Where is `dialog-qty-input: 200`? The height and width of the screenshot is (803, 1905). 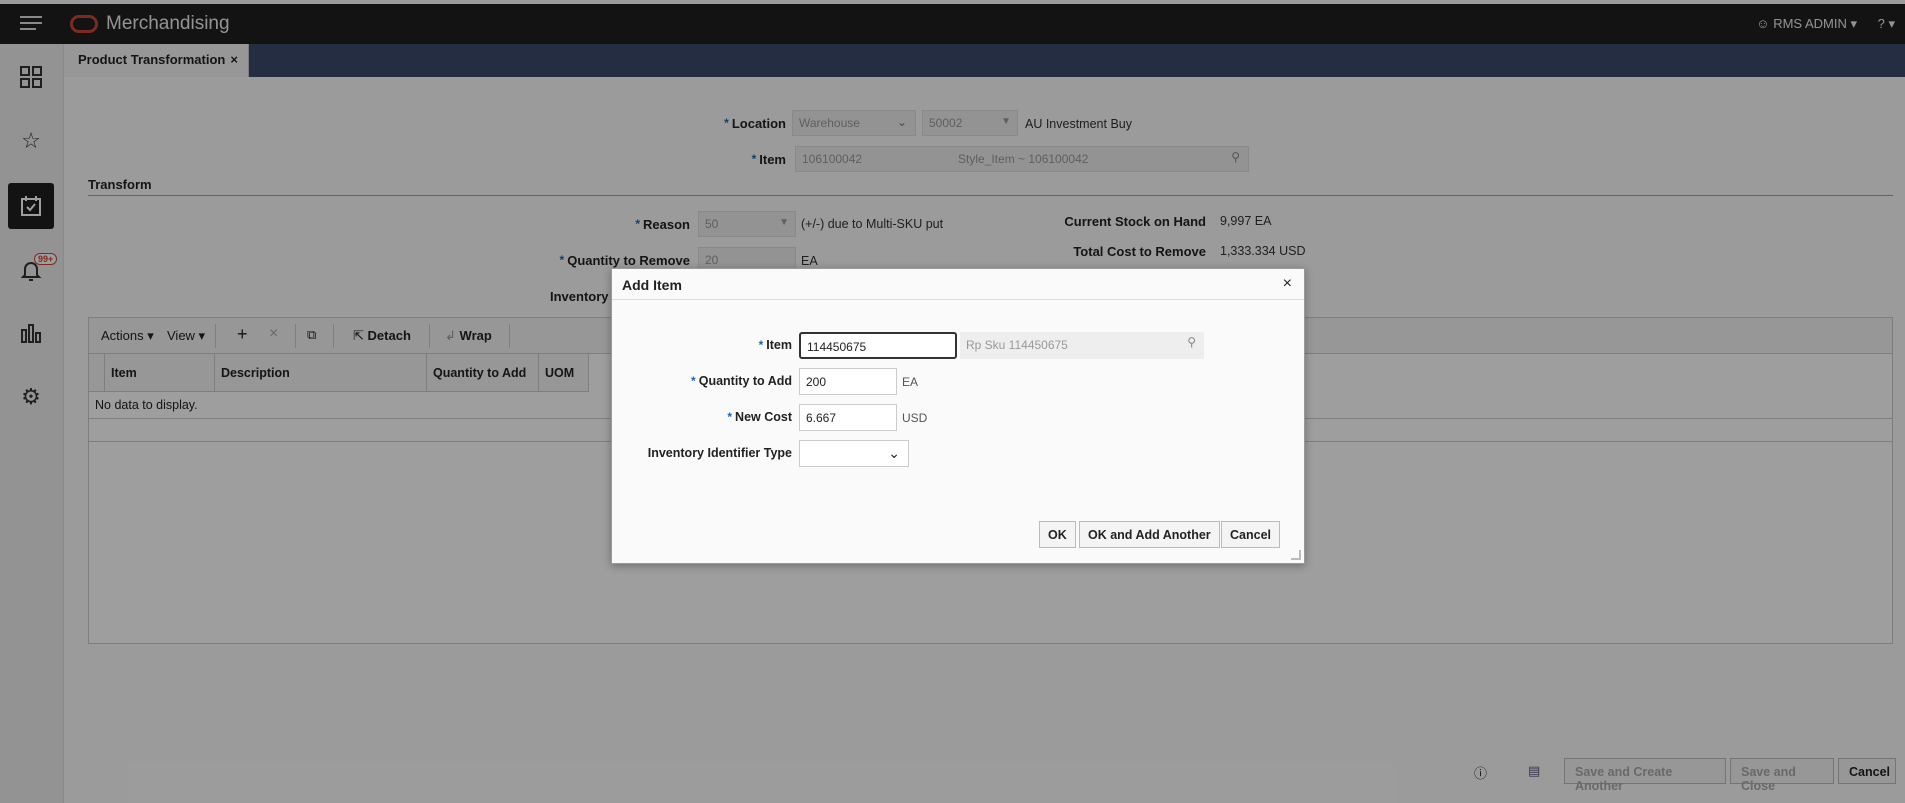
dialog-qty-input: 200 is located at coordinates (848, 381).